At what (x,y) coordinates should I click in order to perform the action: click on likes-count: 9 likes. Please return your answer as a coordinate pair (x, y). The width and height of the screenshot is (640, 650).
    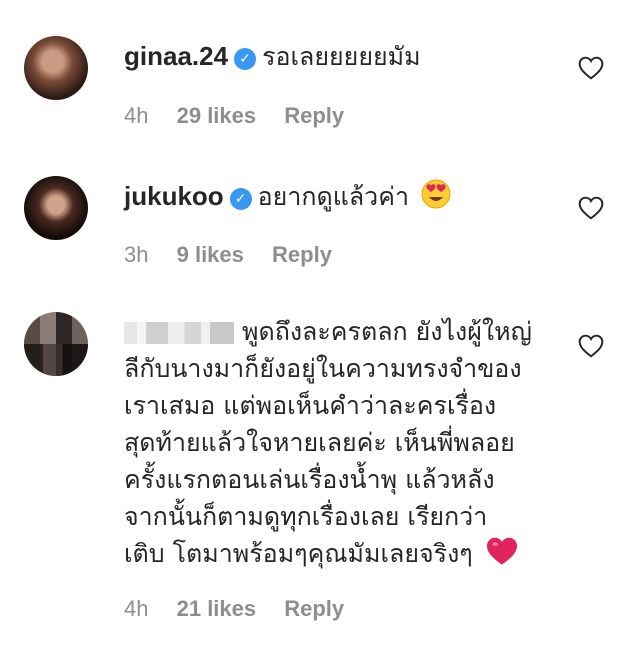
    Looking at the image, I should click on (210, 254).